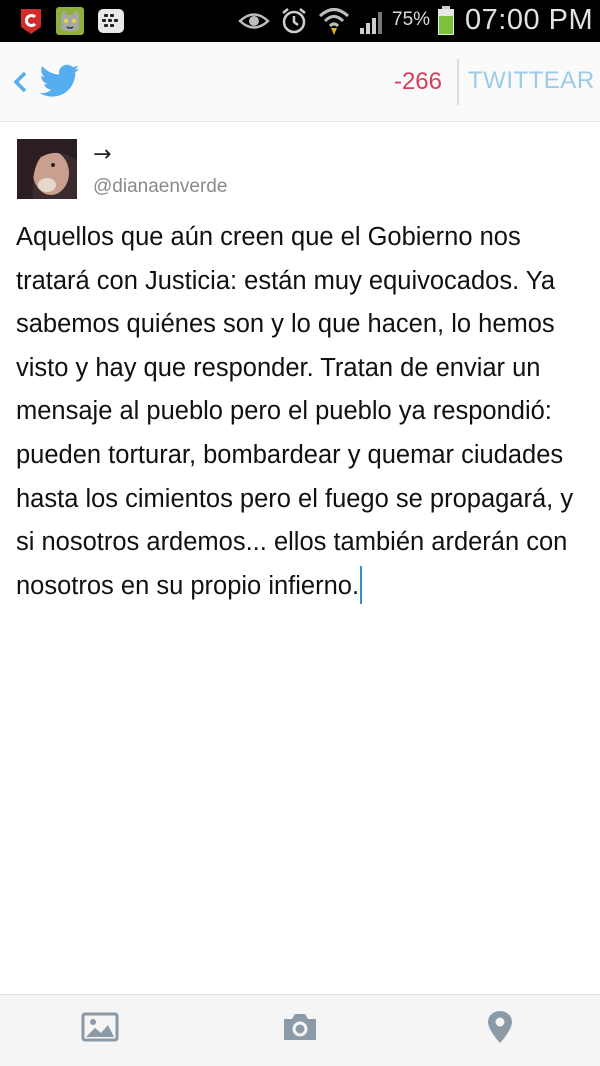 This screenshot has height=1066, width=600. I want to click on status-bar: 75% 07:00 PM, so click(300, 21).